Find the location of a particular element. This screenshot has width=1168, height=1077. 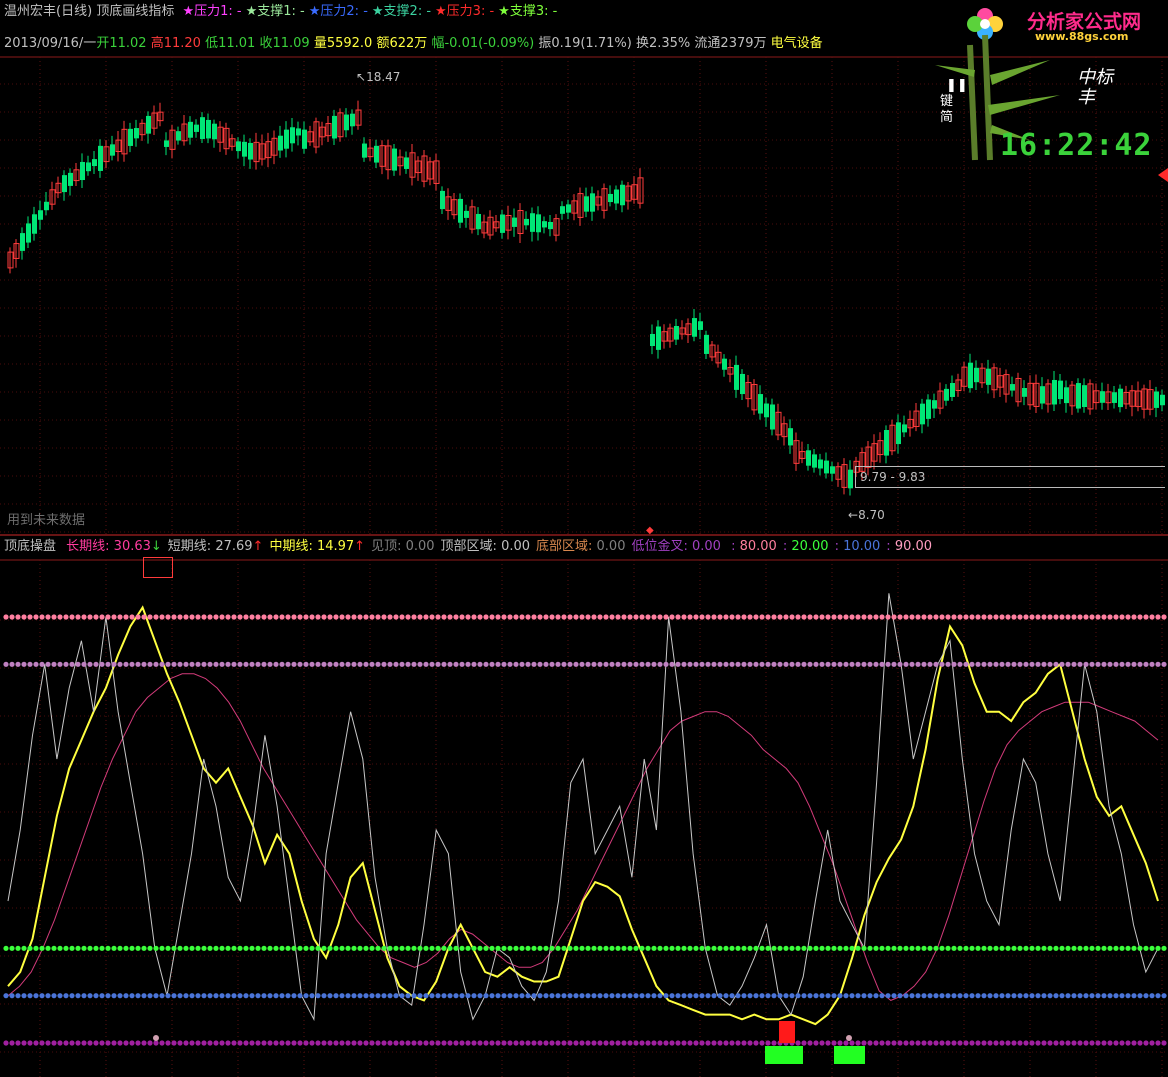

scroll-up-arrow-icon is located at coordinates (1163, 175).